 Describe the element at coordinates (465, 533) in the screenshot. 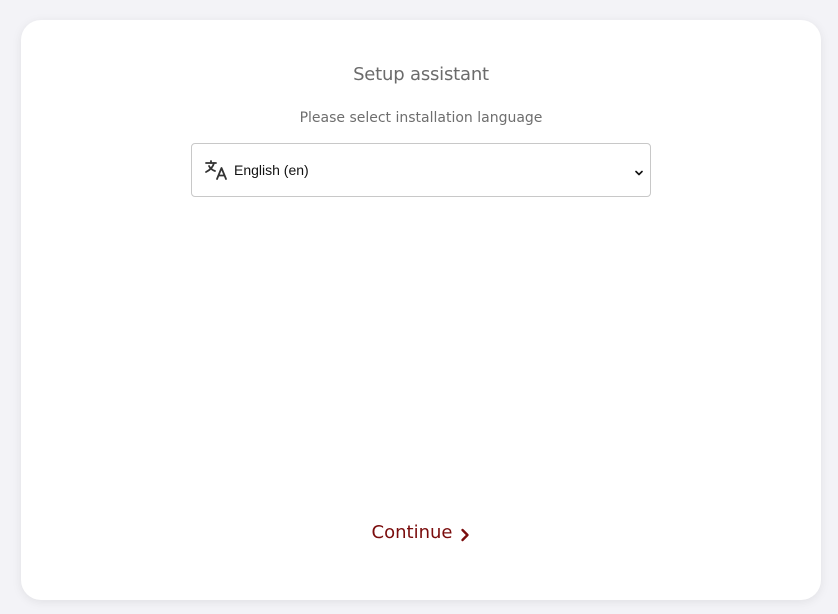

I see `chevron-right-icon` at that location.